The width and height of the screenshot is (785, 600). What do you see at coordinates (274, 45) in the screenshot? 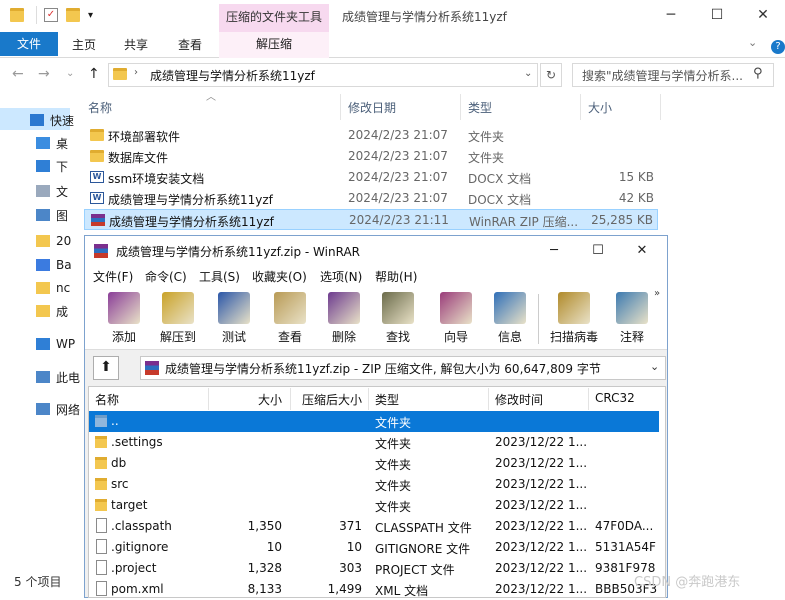
I see `tab-extract: 解压缩` at bounding box center [274, 45].